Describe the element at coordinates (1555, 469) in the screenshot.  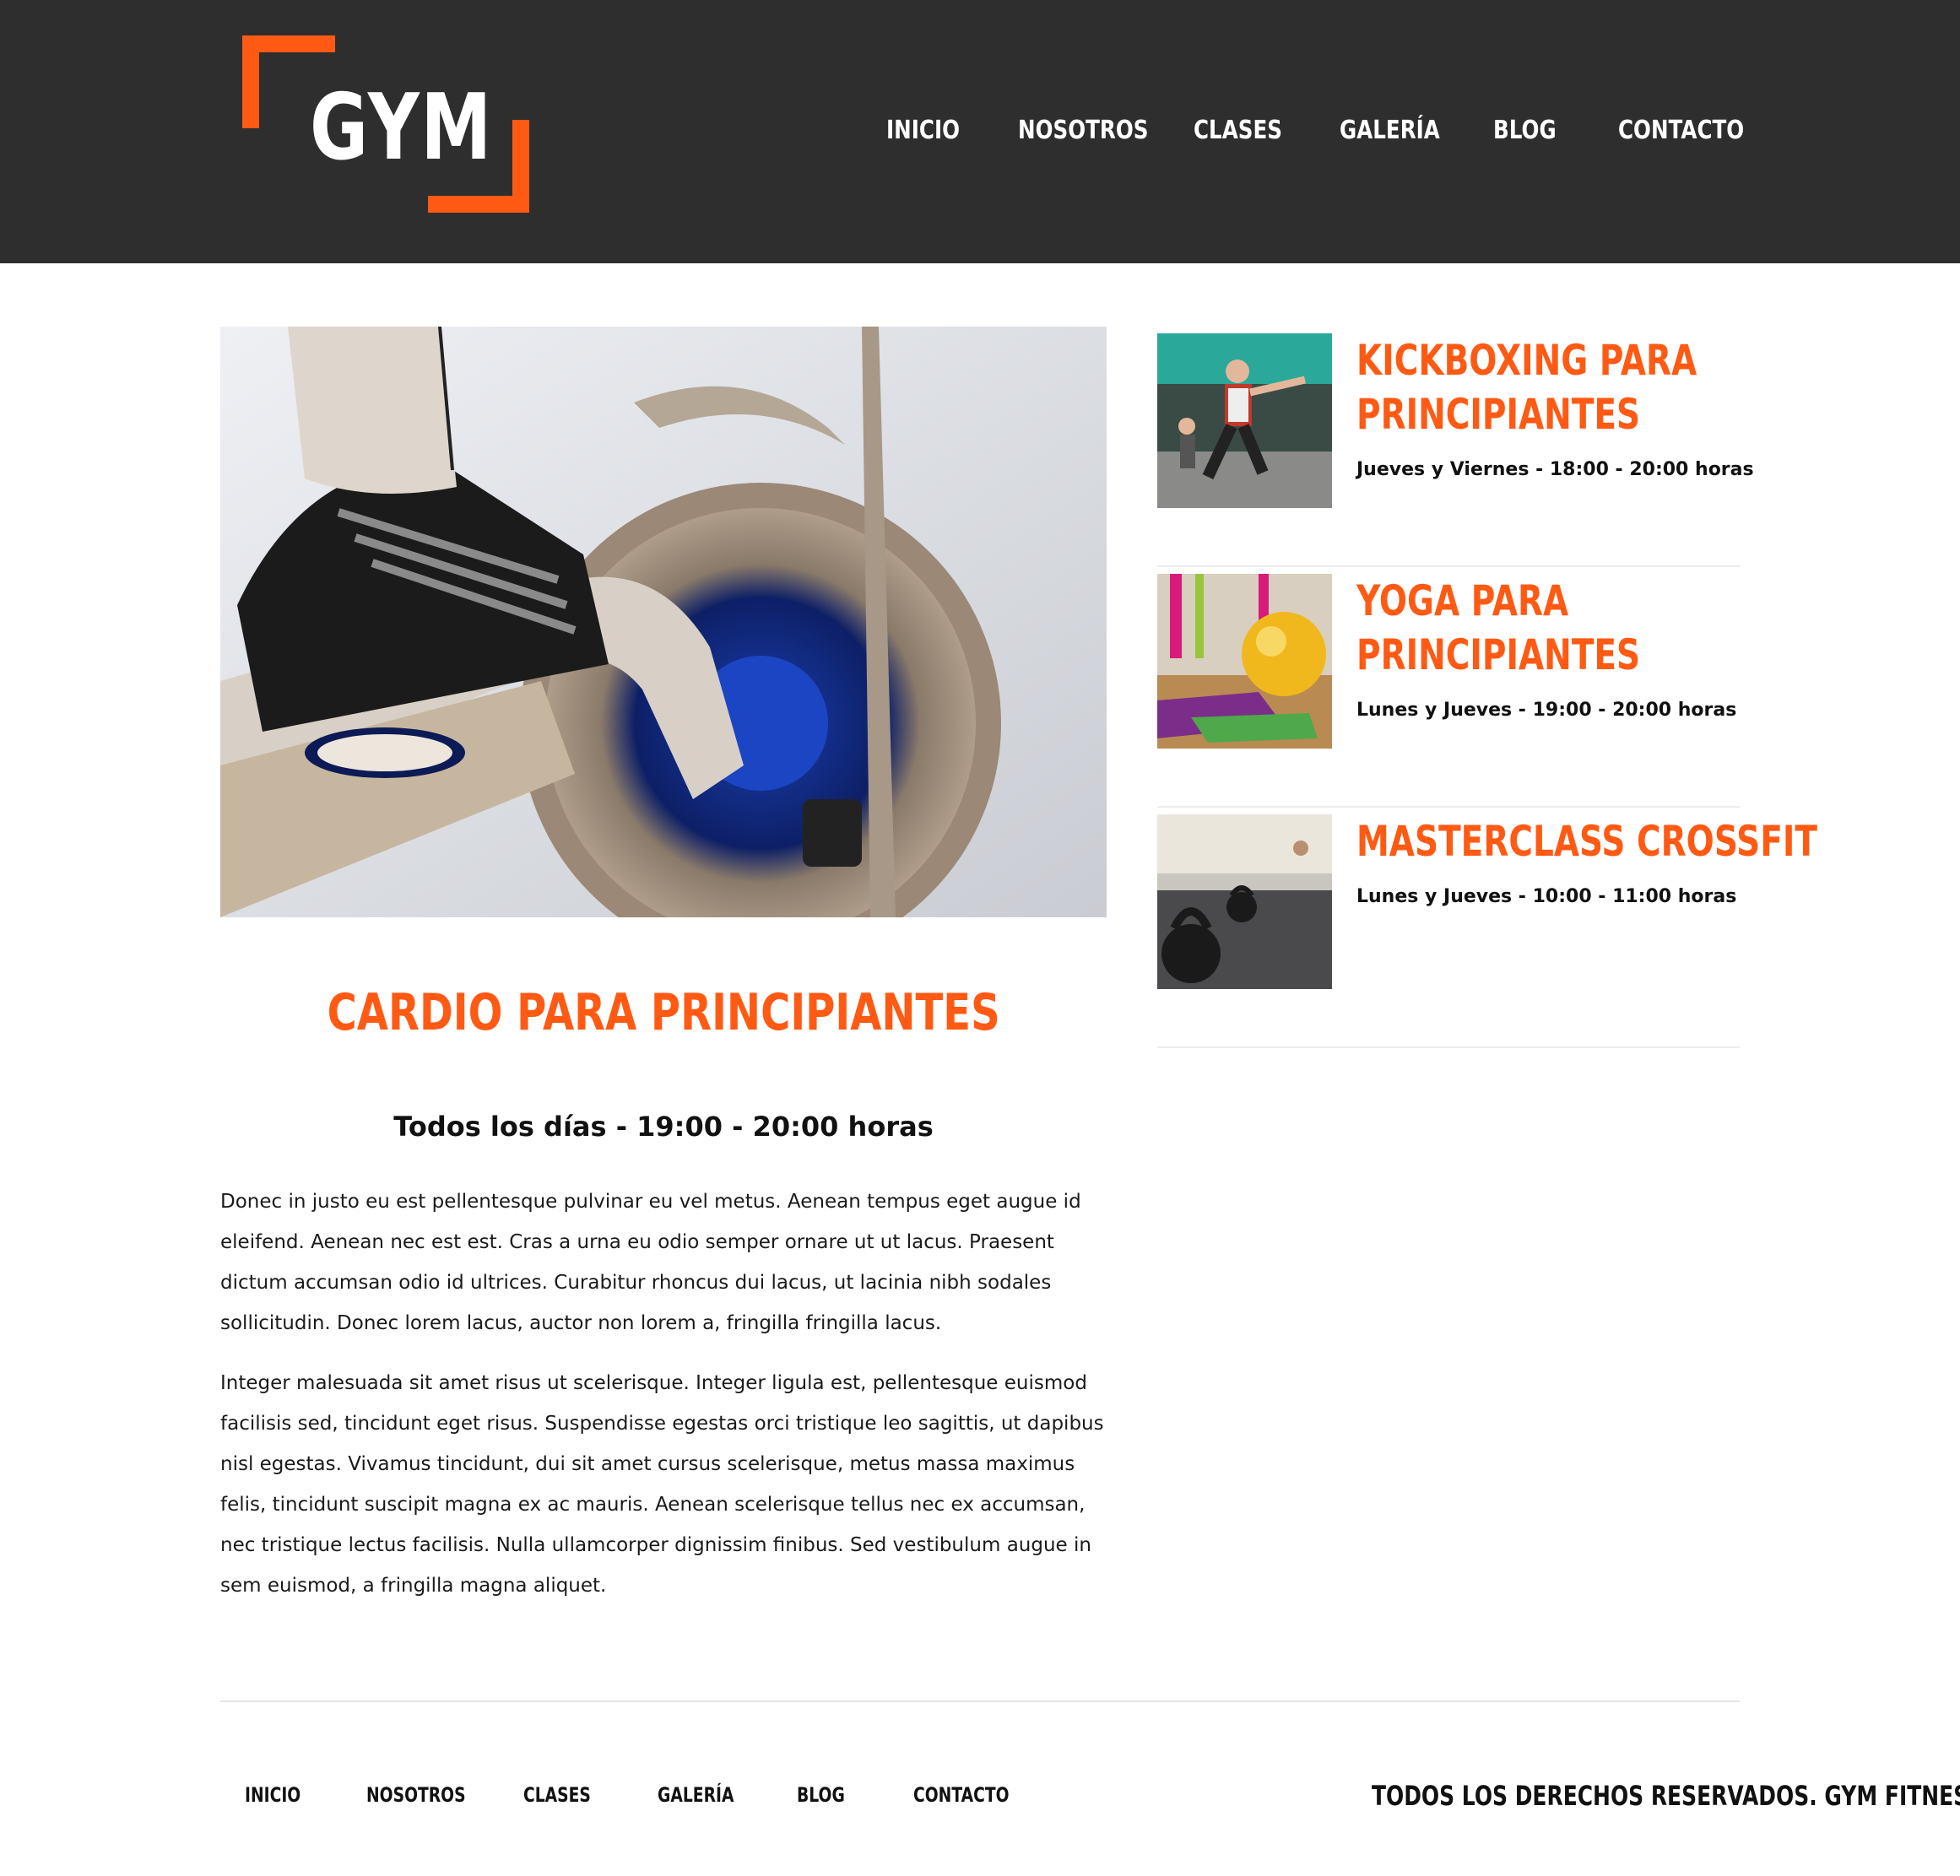
I see `class-time: Jueves y Viernes - 18:00 - 20:00 horas` at that location.